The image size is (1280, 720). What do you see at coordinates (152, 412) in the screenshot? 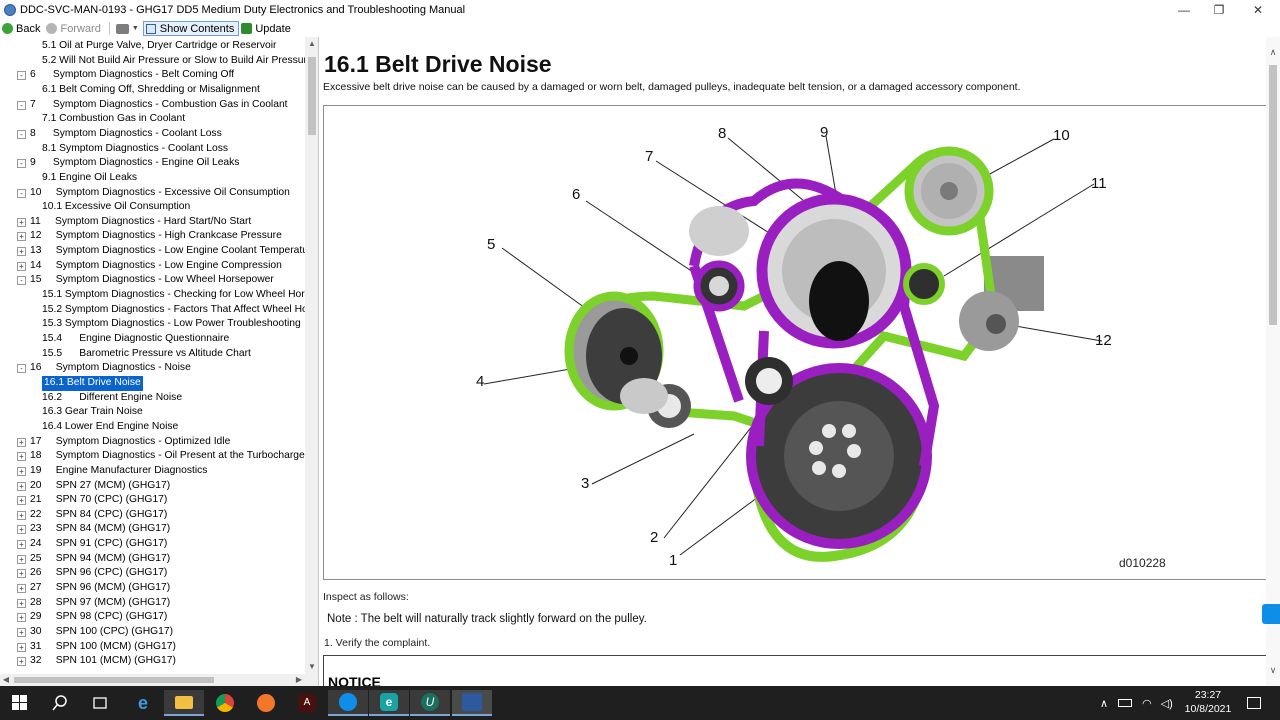
I see `tree-item: 16.3 Gear Train Noise` at bounding box center [152, 412].